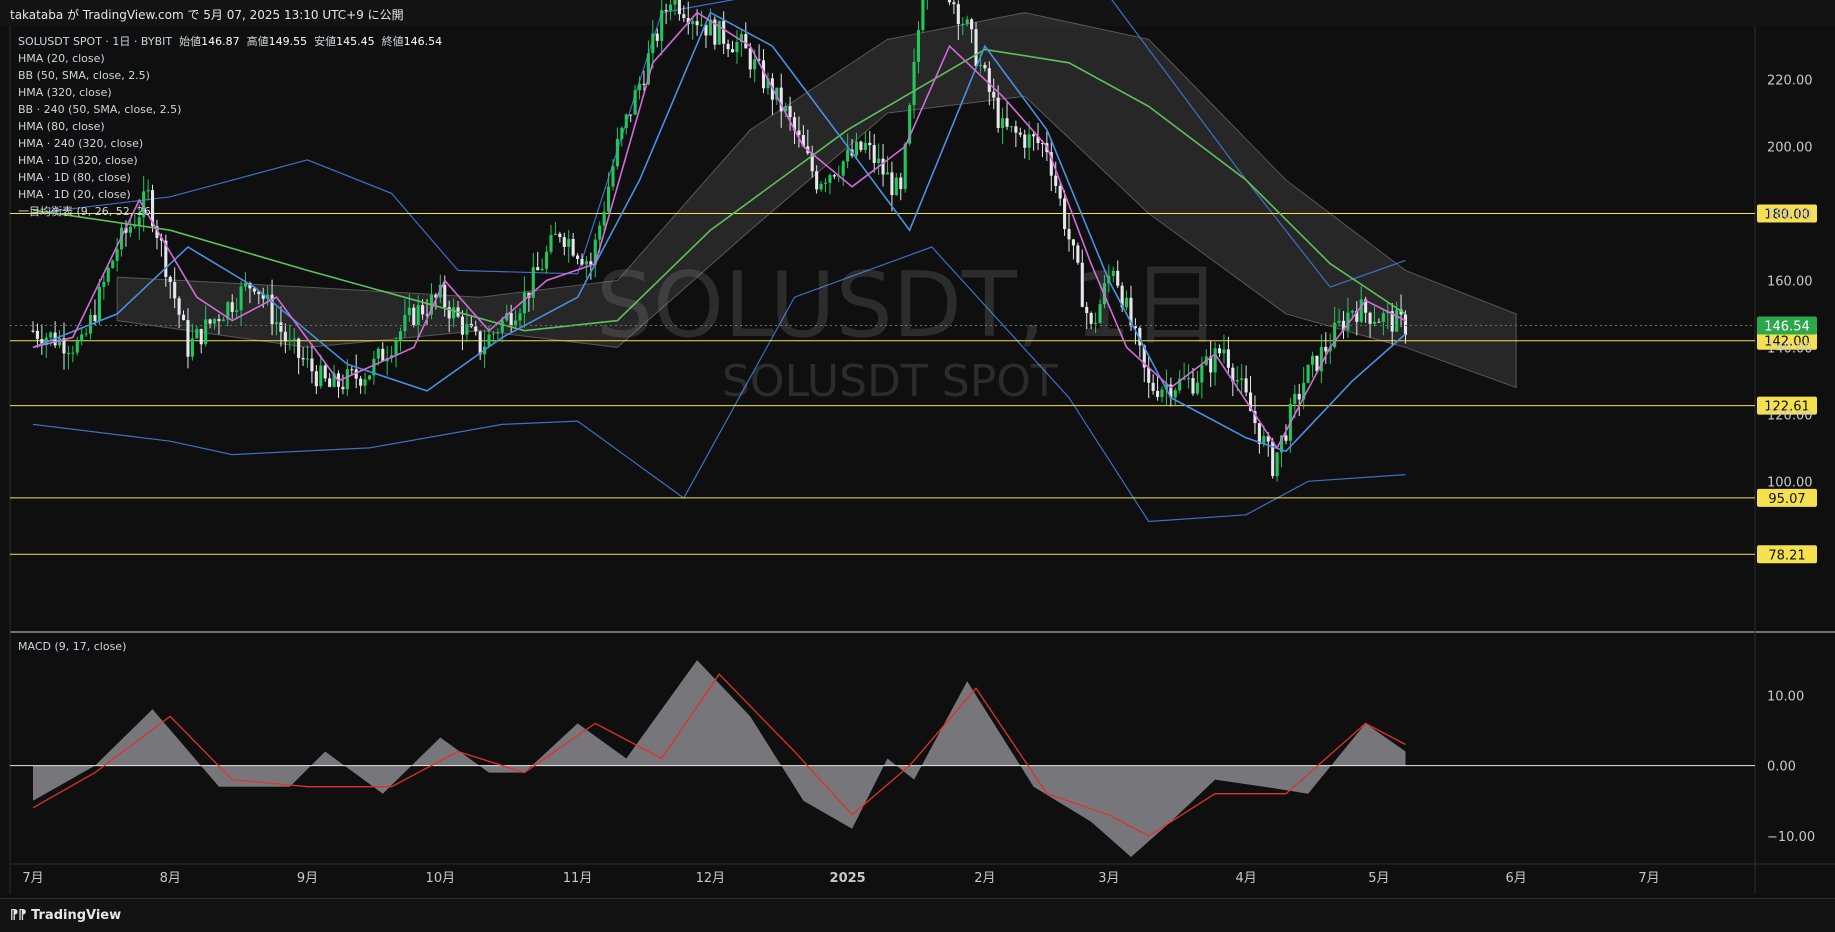 The width and height of the screenshot is (1835, 932). I want to click on indicator-hma20: HMA (20, close), so click(230, 58).